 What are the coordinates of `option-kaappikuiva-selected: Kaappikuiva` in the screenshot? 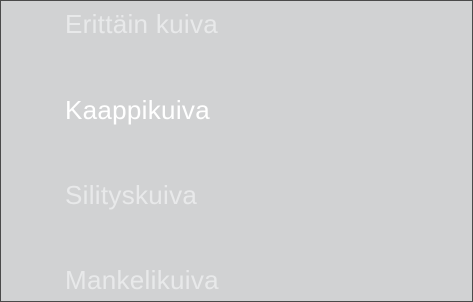 It's located at (137, 110).